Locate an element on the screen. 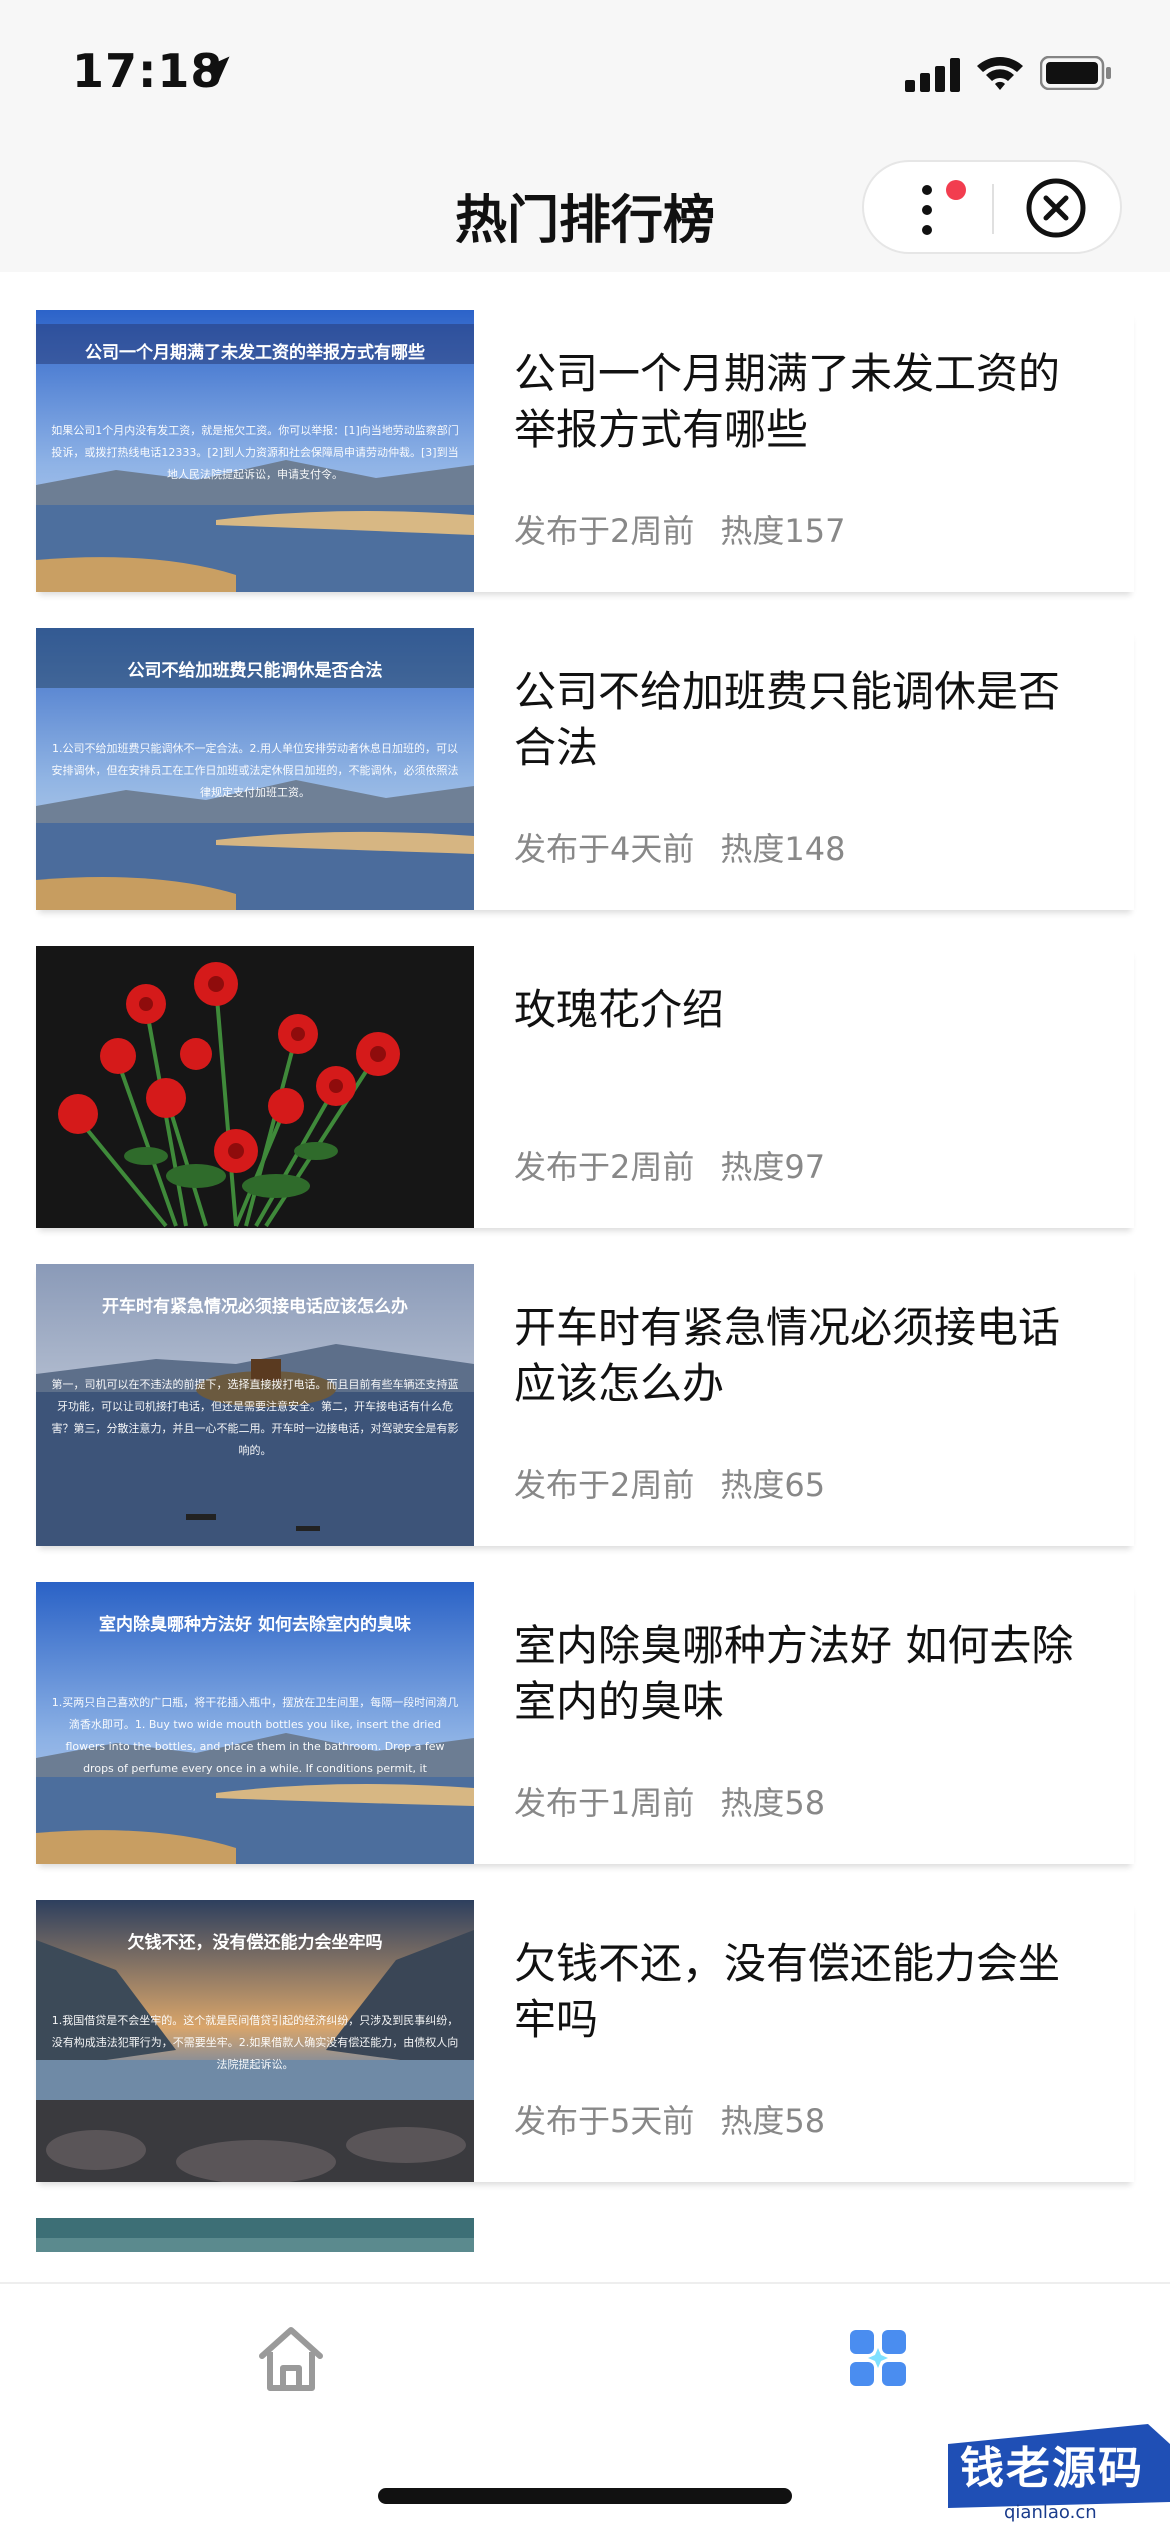 This screenshot has height=2532, width=1170. thumbnail-caption: 公司一个月期满了未发工资的举报方式有哪些 is located at coordinates (255, 353).